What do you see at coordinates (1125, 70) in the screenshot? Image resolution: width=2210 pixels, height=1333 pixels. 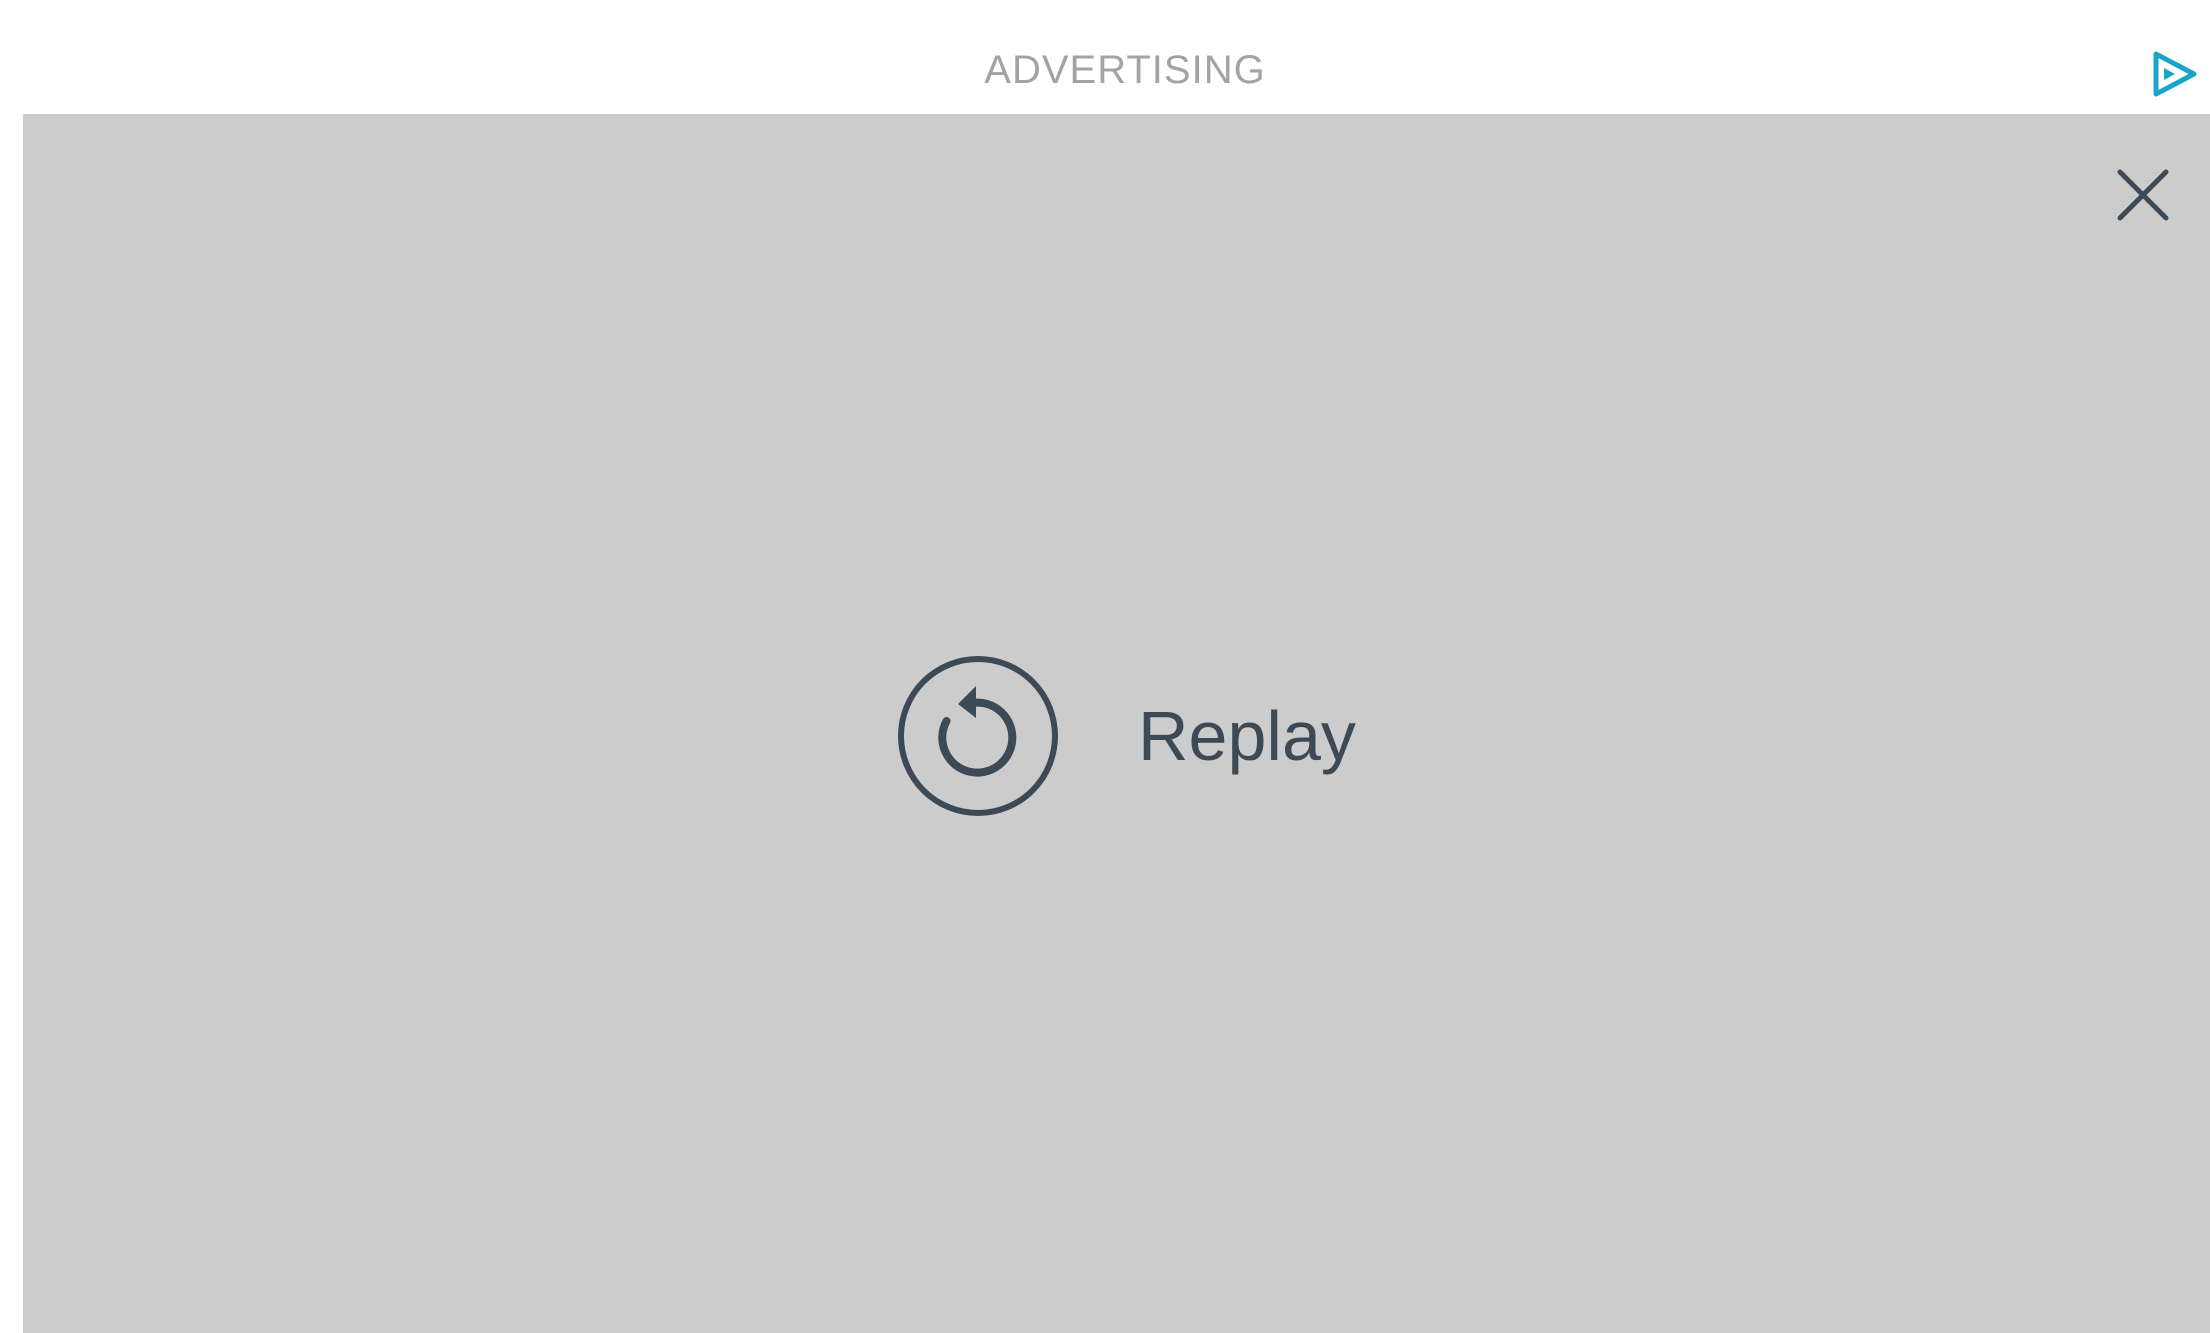 I see `advertising-label: ADVERTISING` at bounding box center [1125, 70].